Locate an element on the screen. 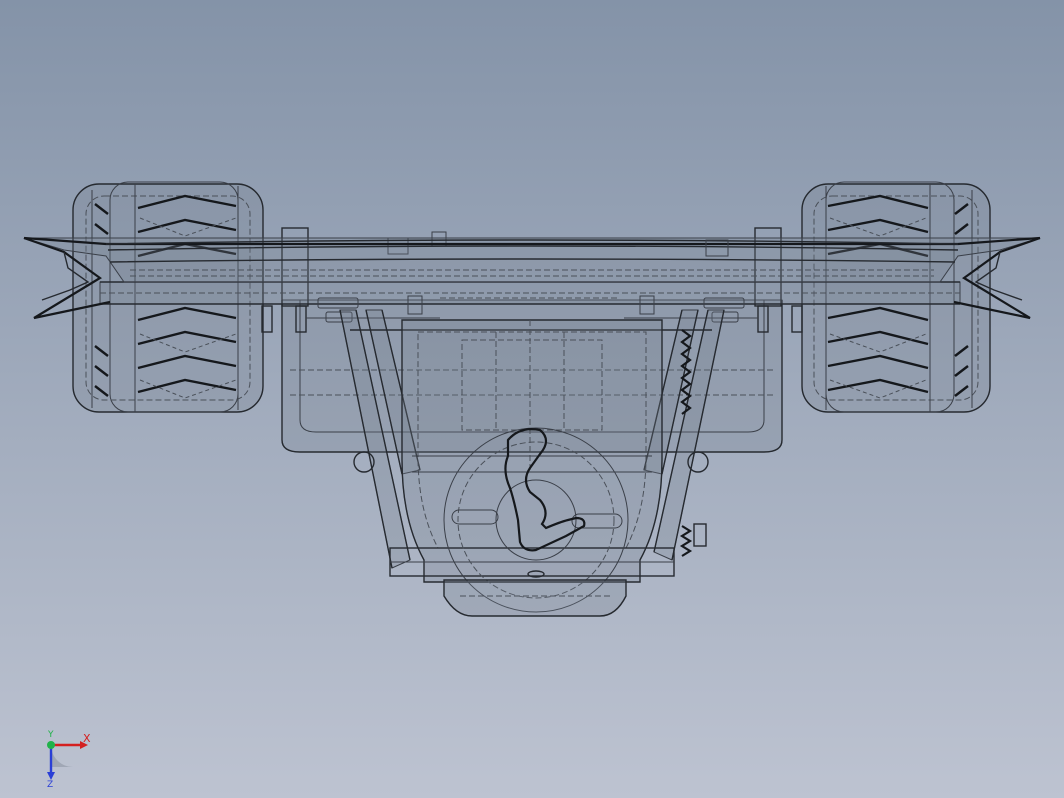  triad-plane-icon is located at coordinates (62, 756).